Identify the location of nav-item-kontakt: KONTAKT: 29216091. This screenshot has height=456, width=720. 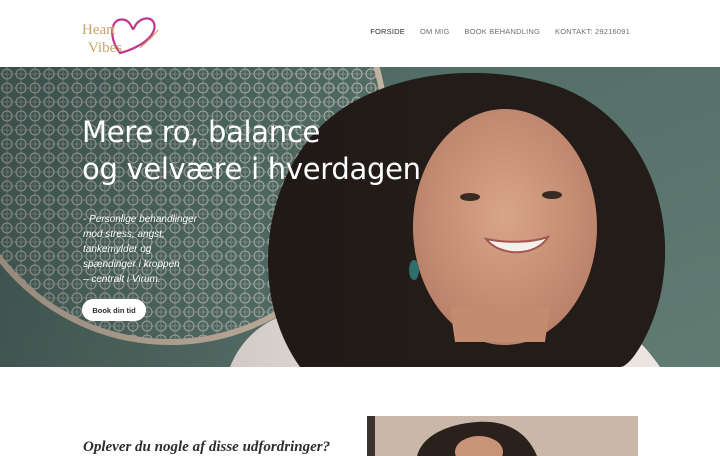
(592, 31).